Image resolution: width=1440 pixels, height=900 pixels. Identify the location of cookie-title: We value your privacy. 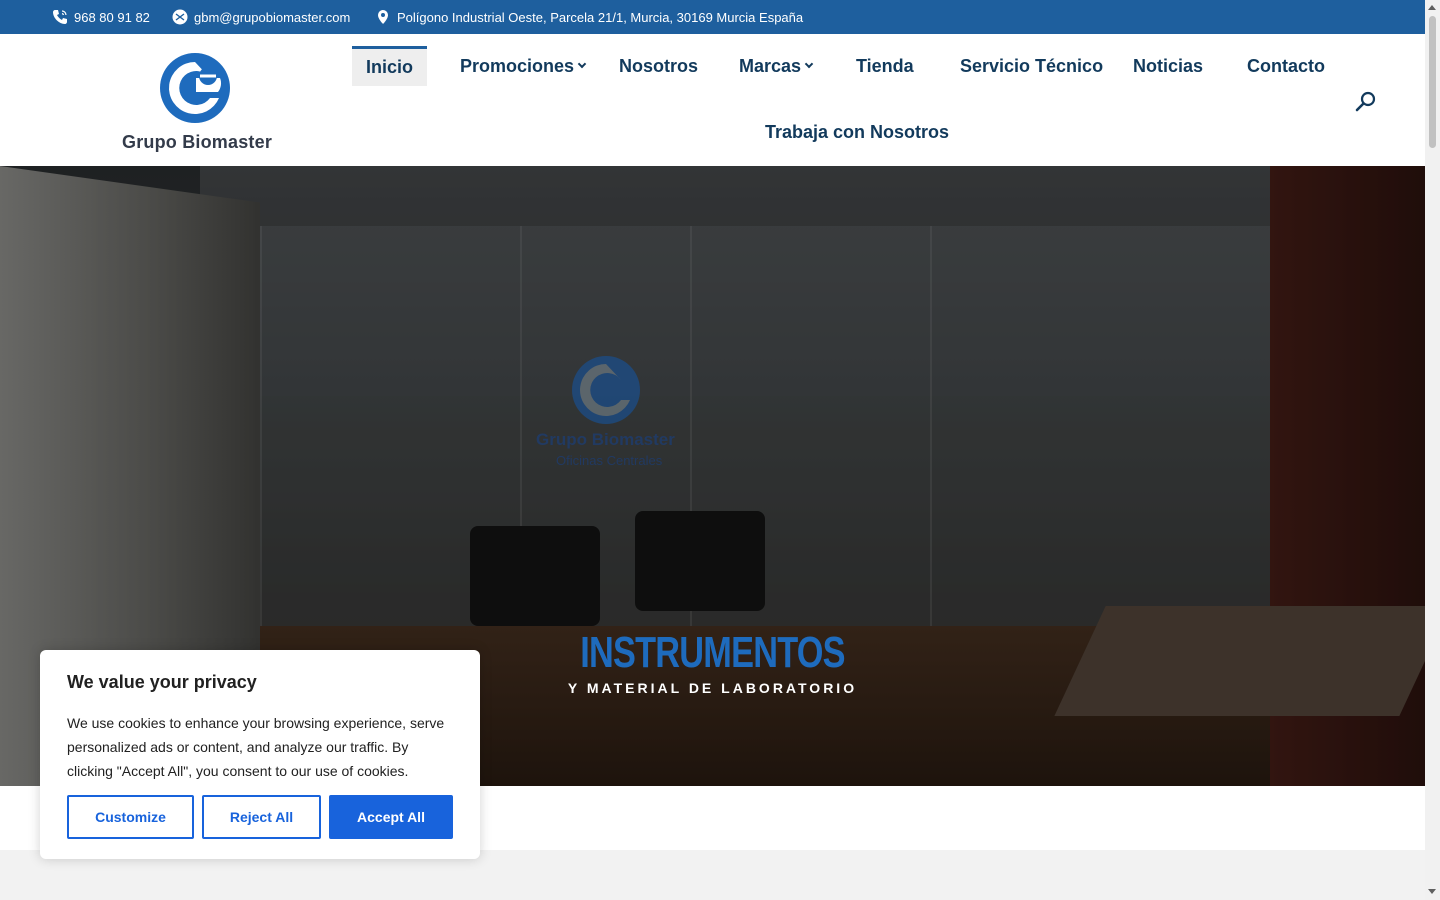
(162, 682).